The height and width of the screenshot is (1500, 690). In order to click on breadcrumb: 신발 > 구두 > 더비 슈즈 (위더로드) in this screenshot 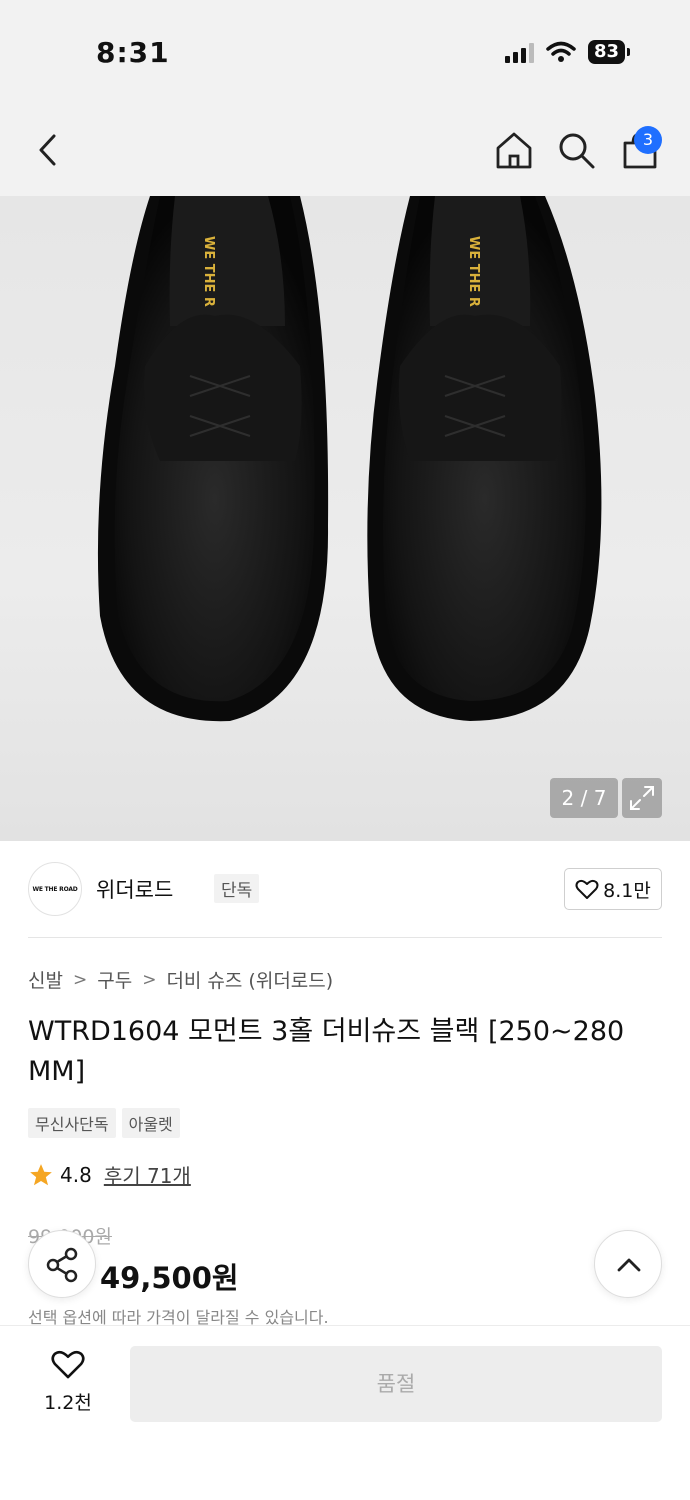, I will do `click(180, 979)`.